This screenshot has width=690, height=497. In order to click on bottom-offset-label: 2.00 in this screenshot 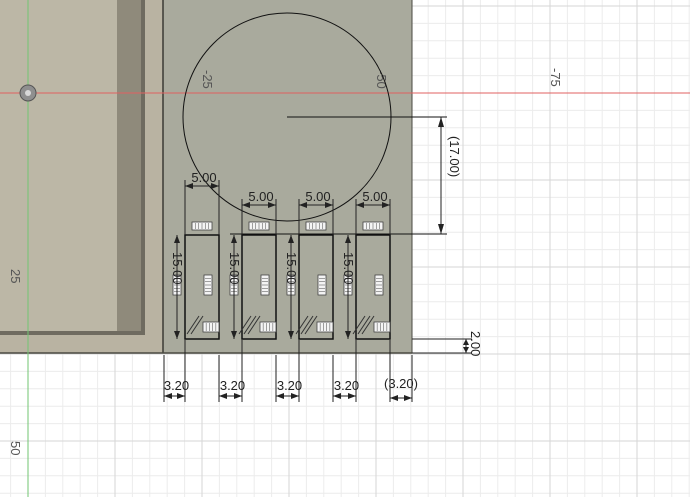, I will do `click(475, 343)`.